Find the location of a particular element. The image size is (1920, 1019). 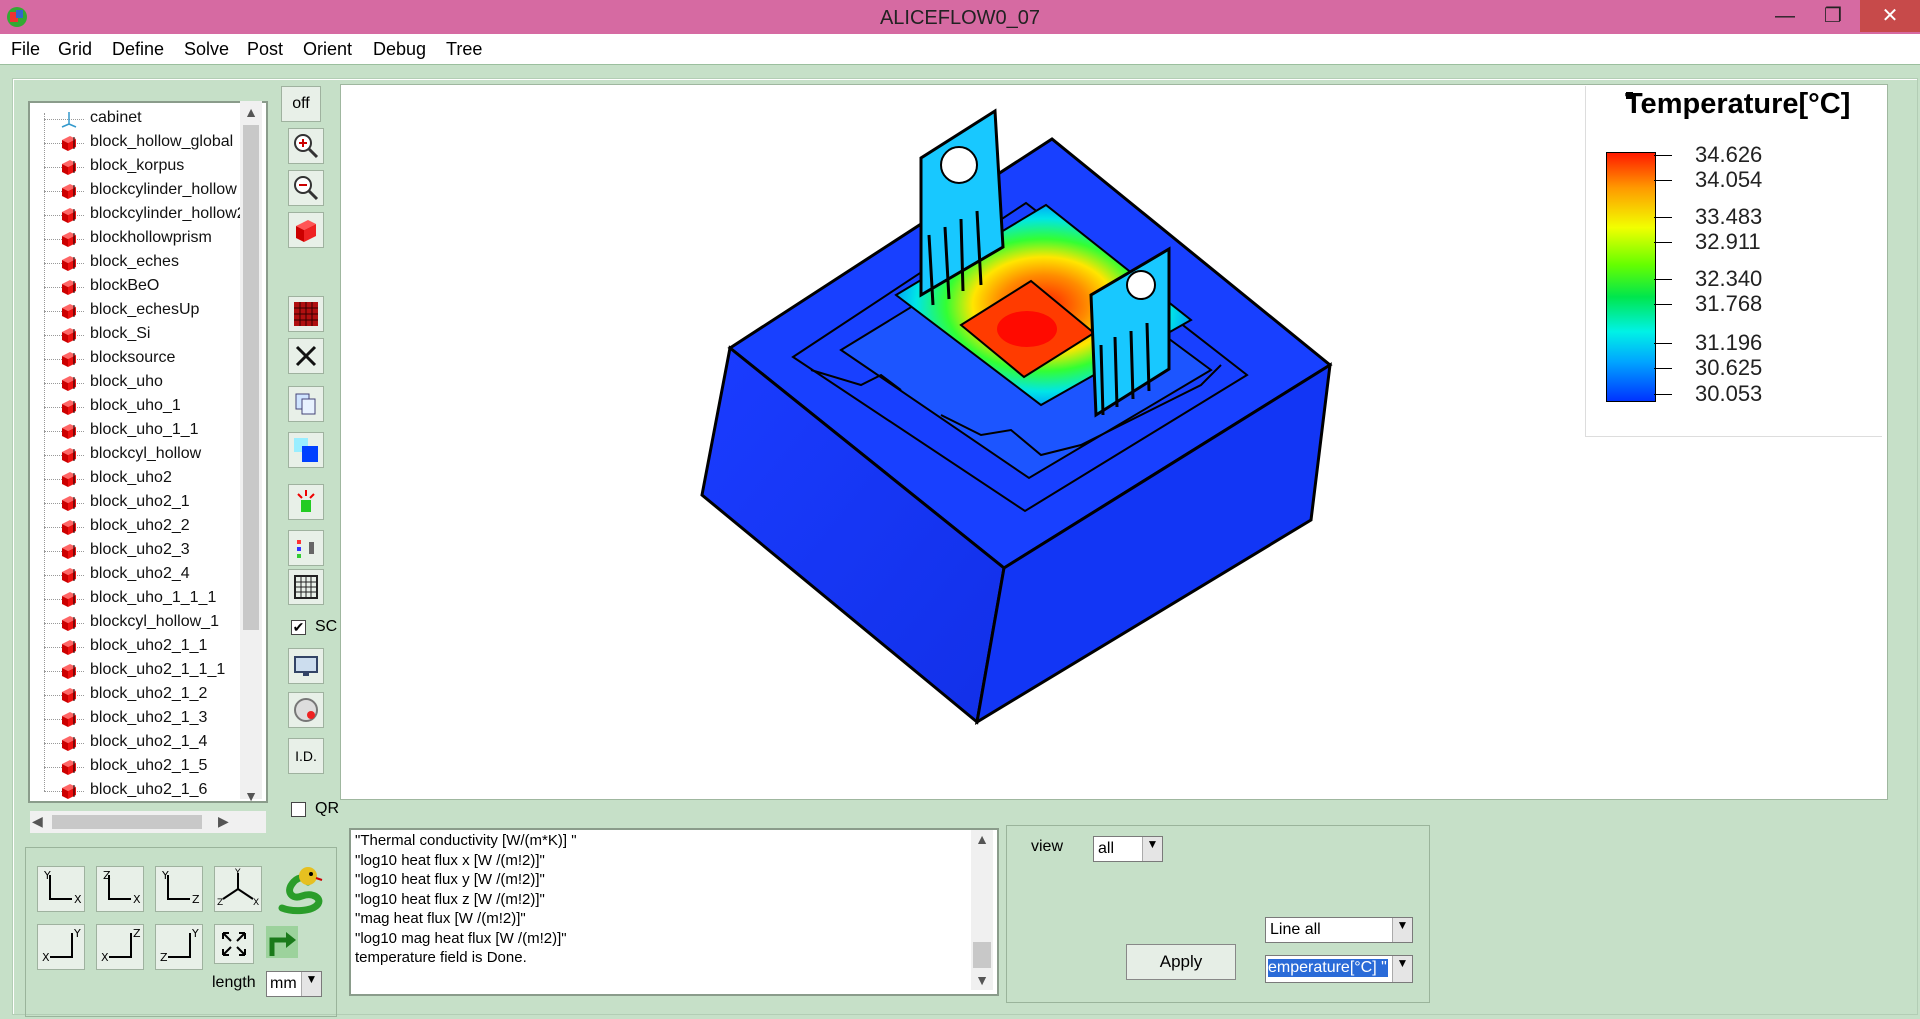

tree-hscroll-thumb is located at coordinates (127, 822).